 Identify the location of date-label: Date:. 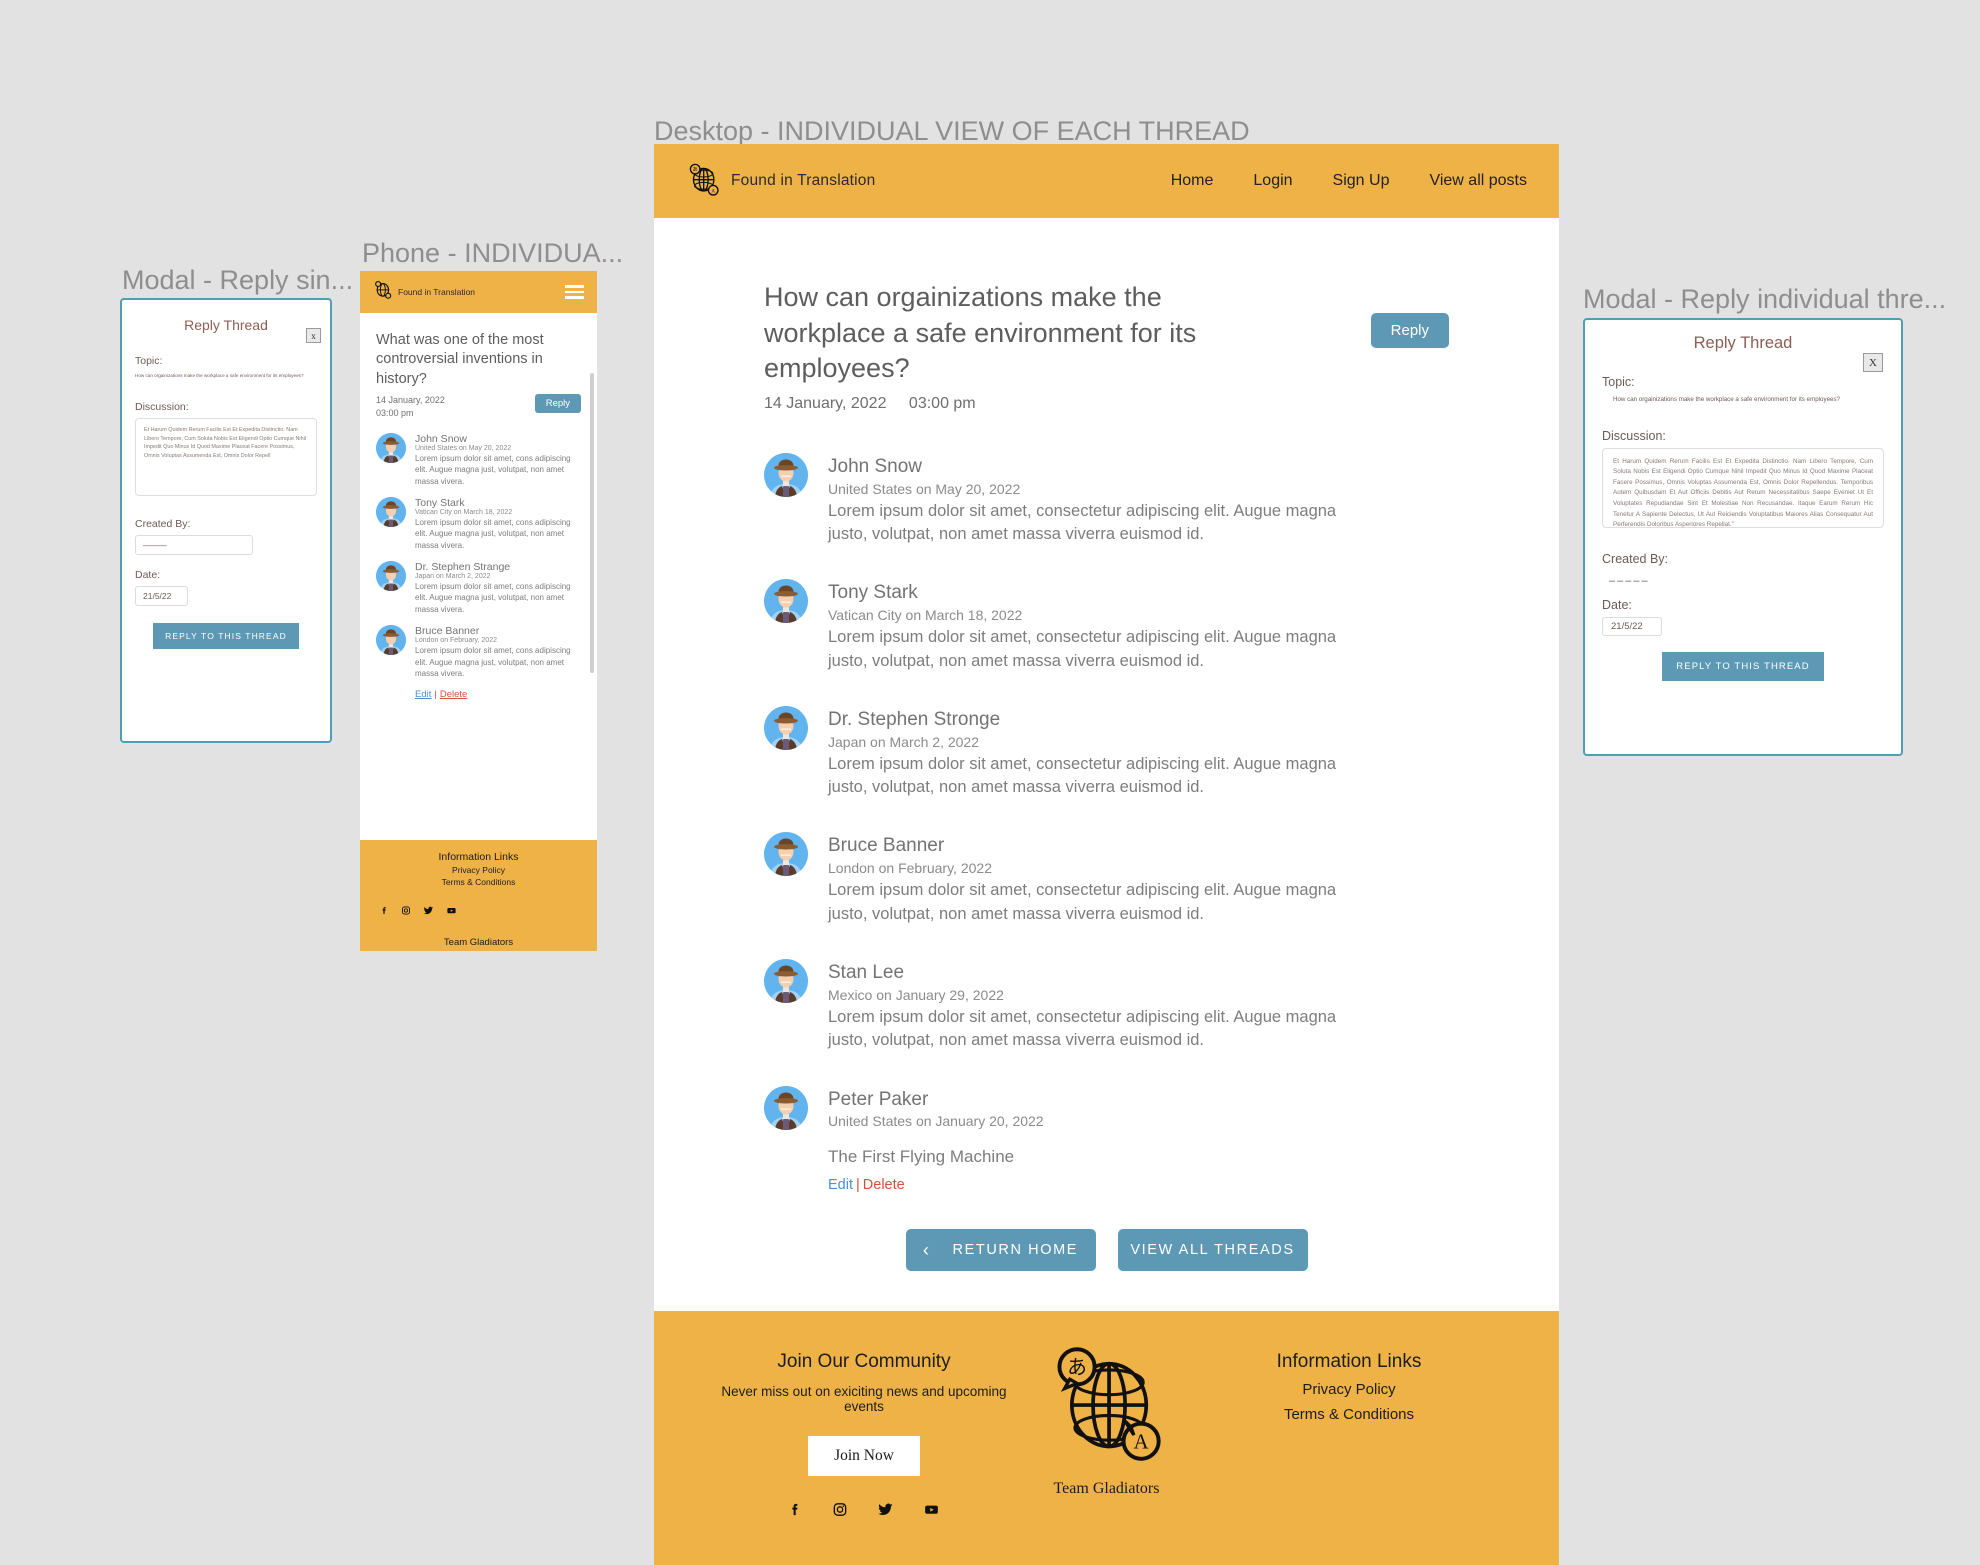
(1617, 604).